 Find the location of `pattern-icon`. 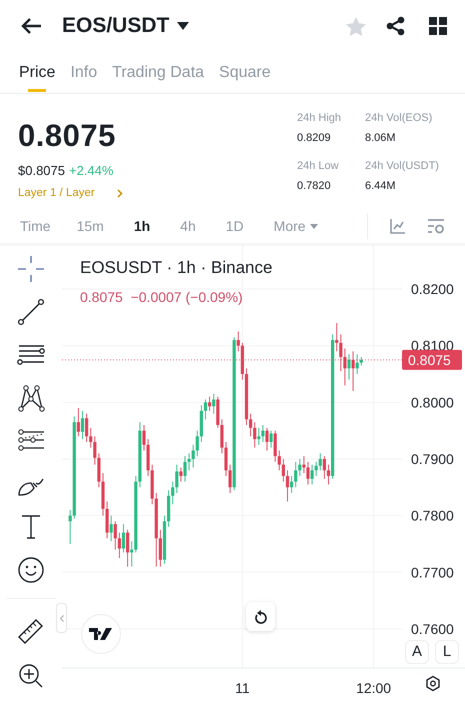

pattern-icon is located at coordinates (31, 398).